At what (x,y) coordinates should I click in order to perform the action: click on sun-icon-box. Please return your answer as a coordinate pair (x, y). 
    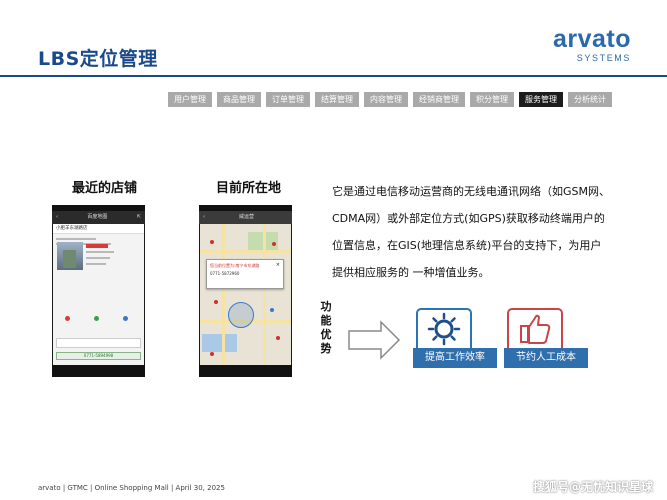
    Looking at the image, I should click on (444, 328).